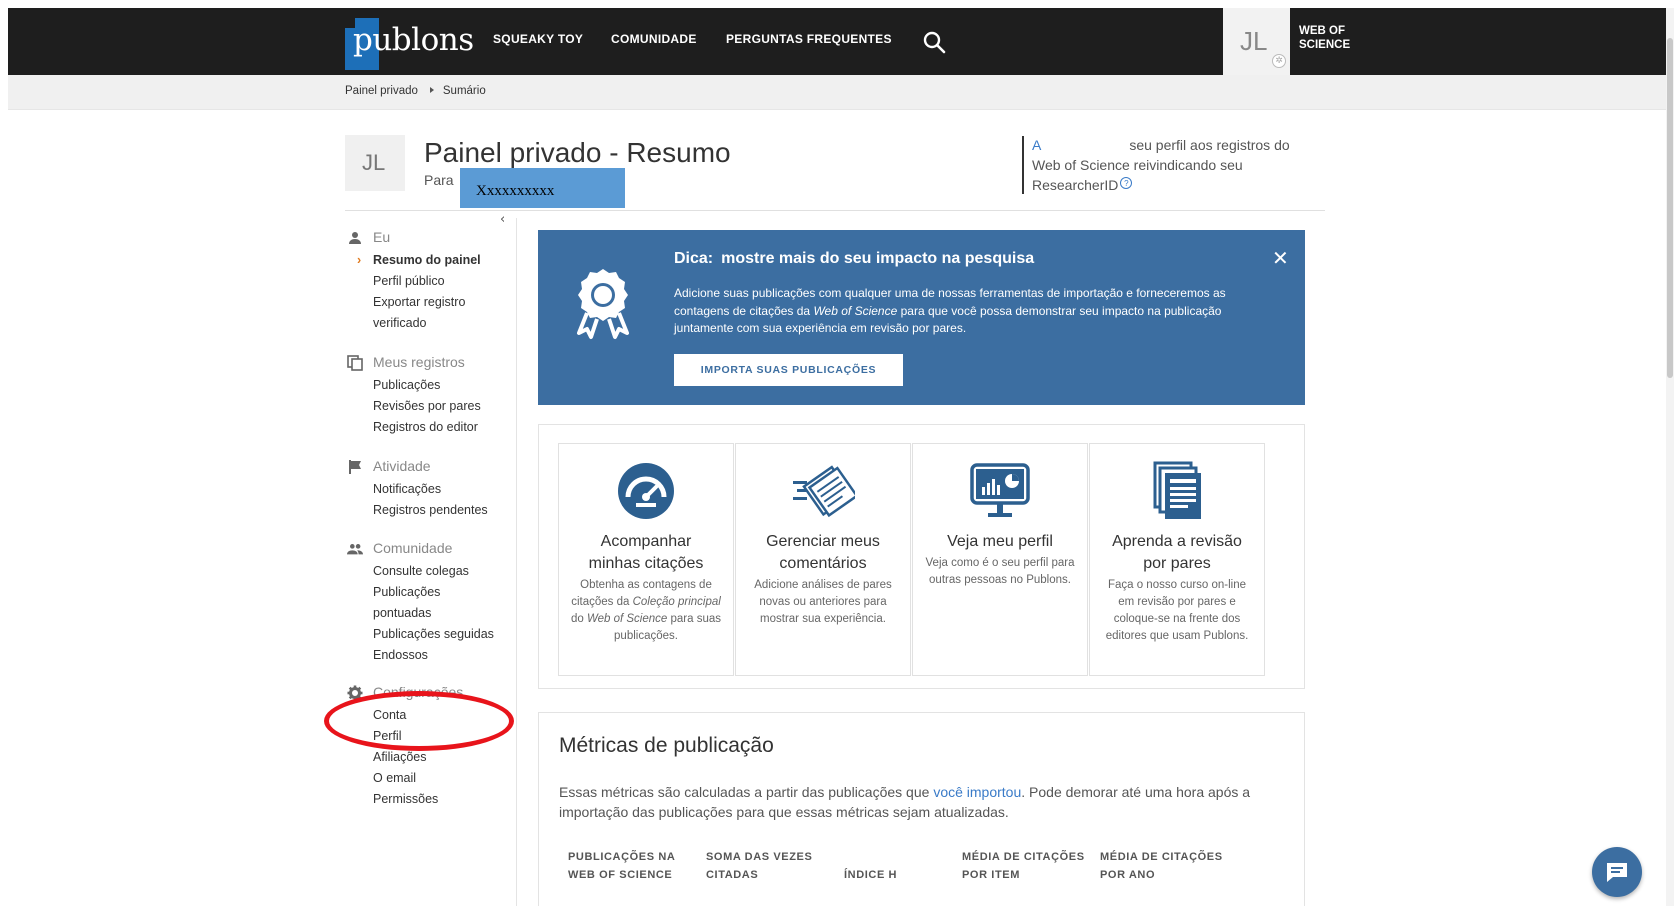 Image resolution: width=1674 pixels, height=906 pixels. I want to click on breadcrumb-bar: Painel privado Sumário, so click(837, 92).